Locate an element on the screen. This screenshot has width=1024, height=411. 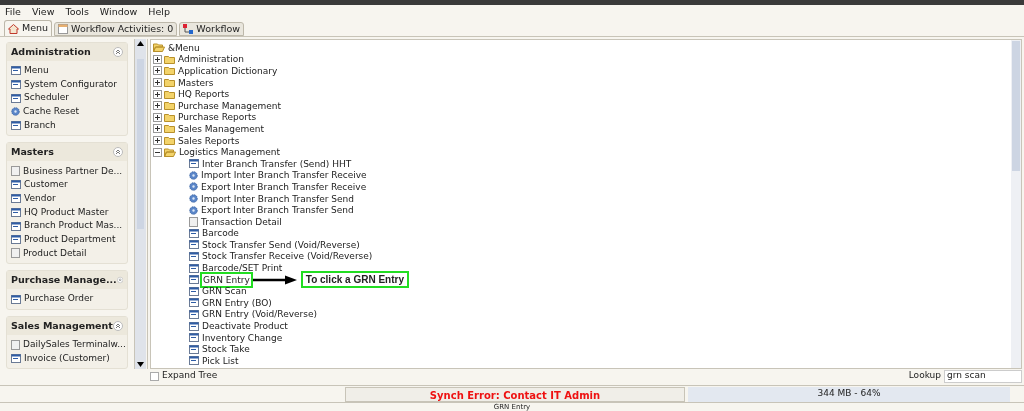
tree-item: GRN Entry (BO) is located at coordinates (237, 302).